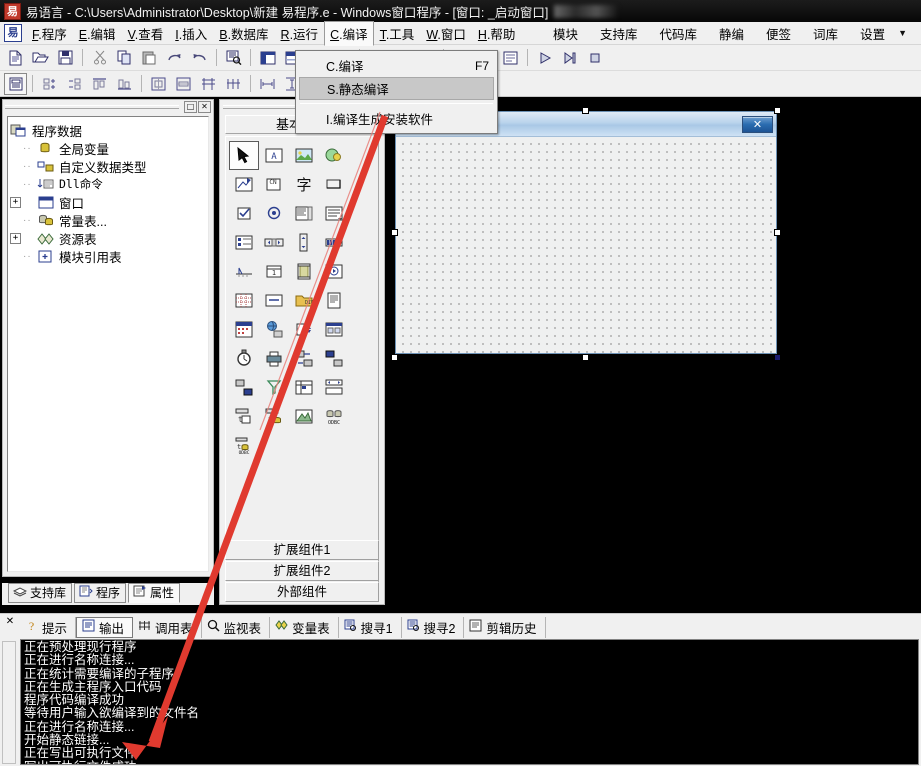 The height and width of the screenshot is (766, 921). Describe the element at coordinates (74, 84) in the screenshot. I see `align-objects-right-icon` at that location.